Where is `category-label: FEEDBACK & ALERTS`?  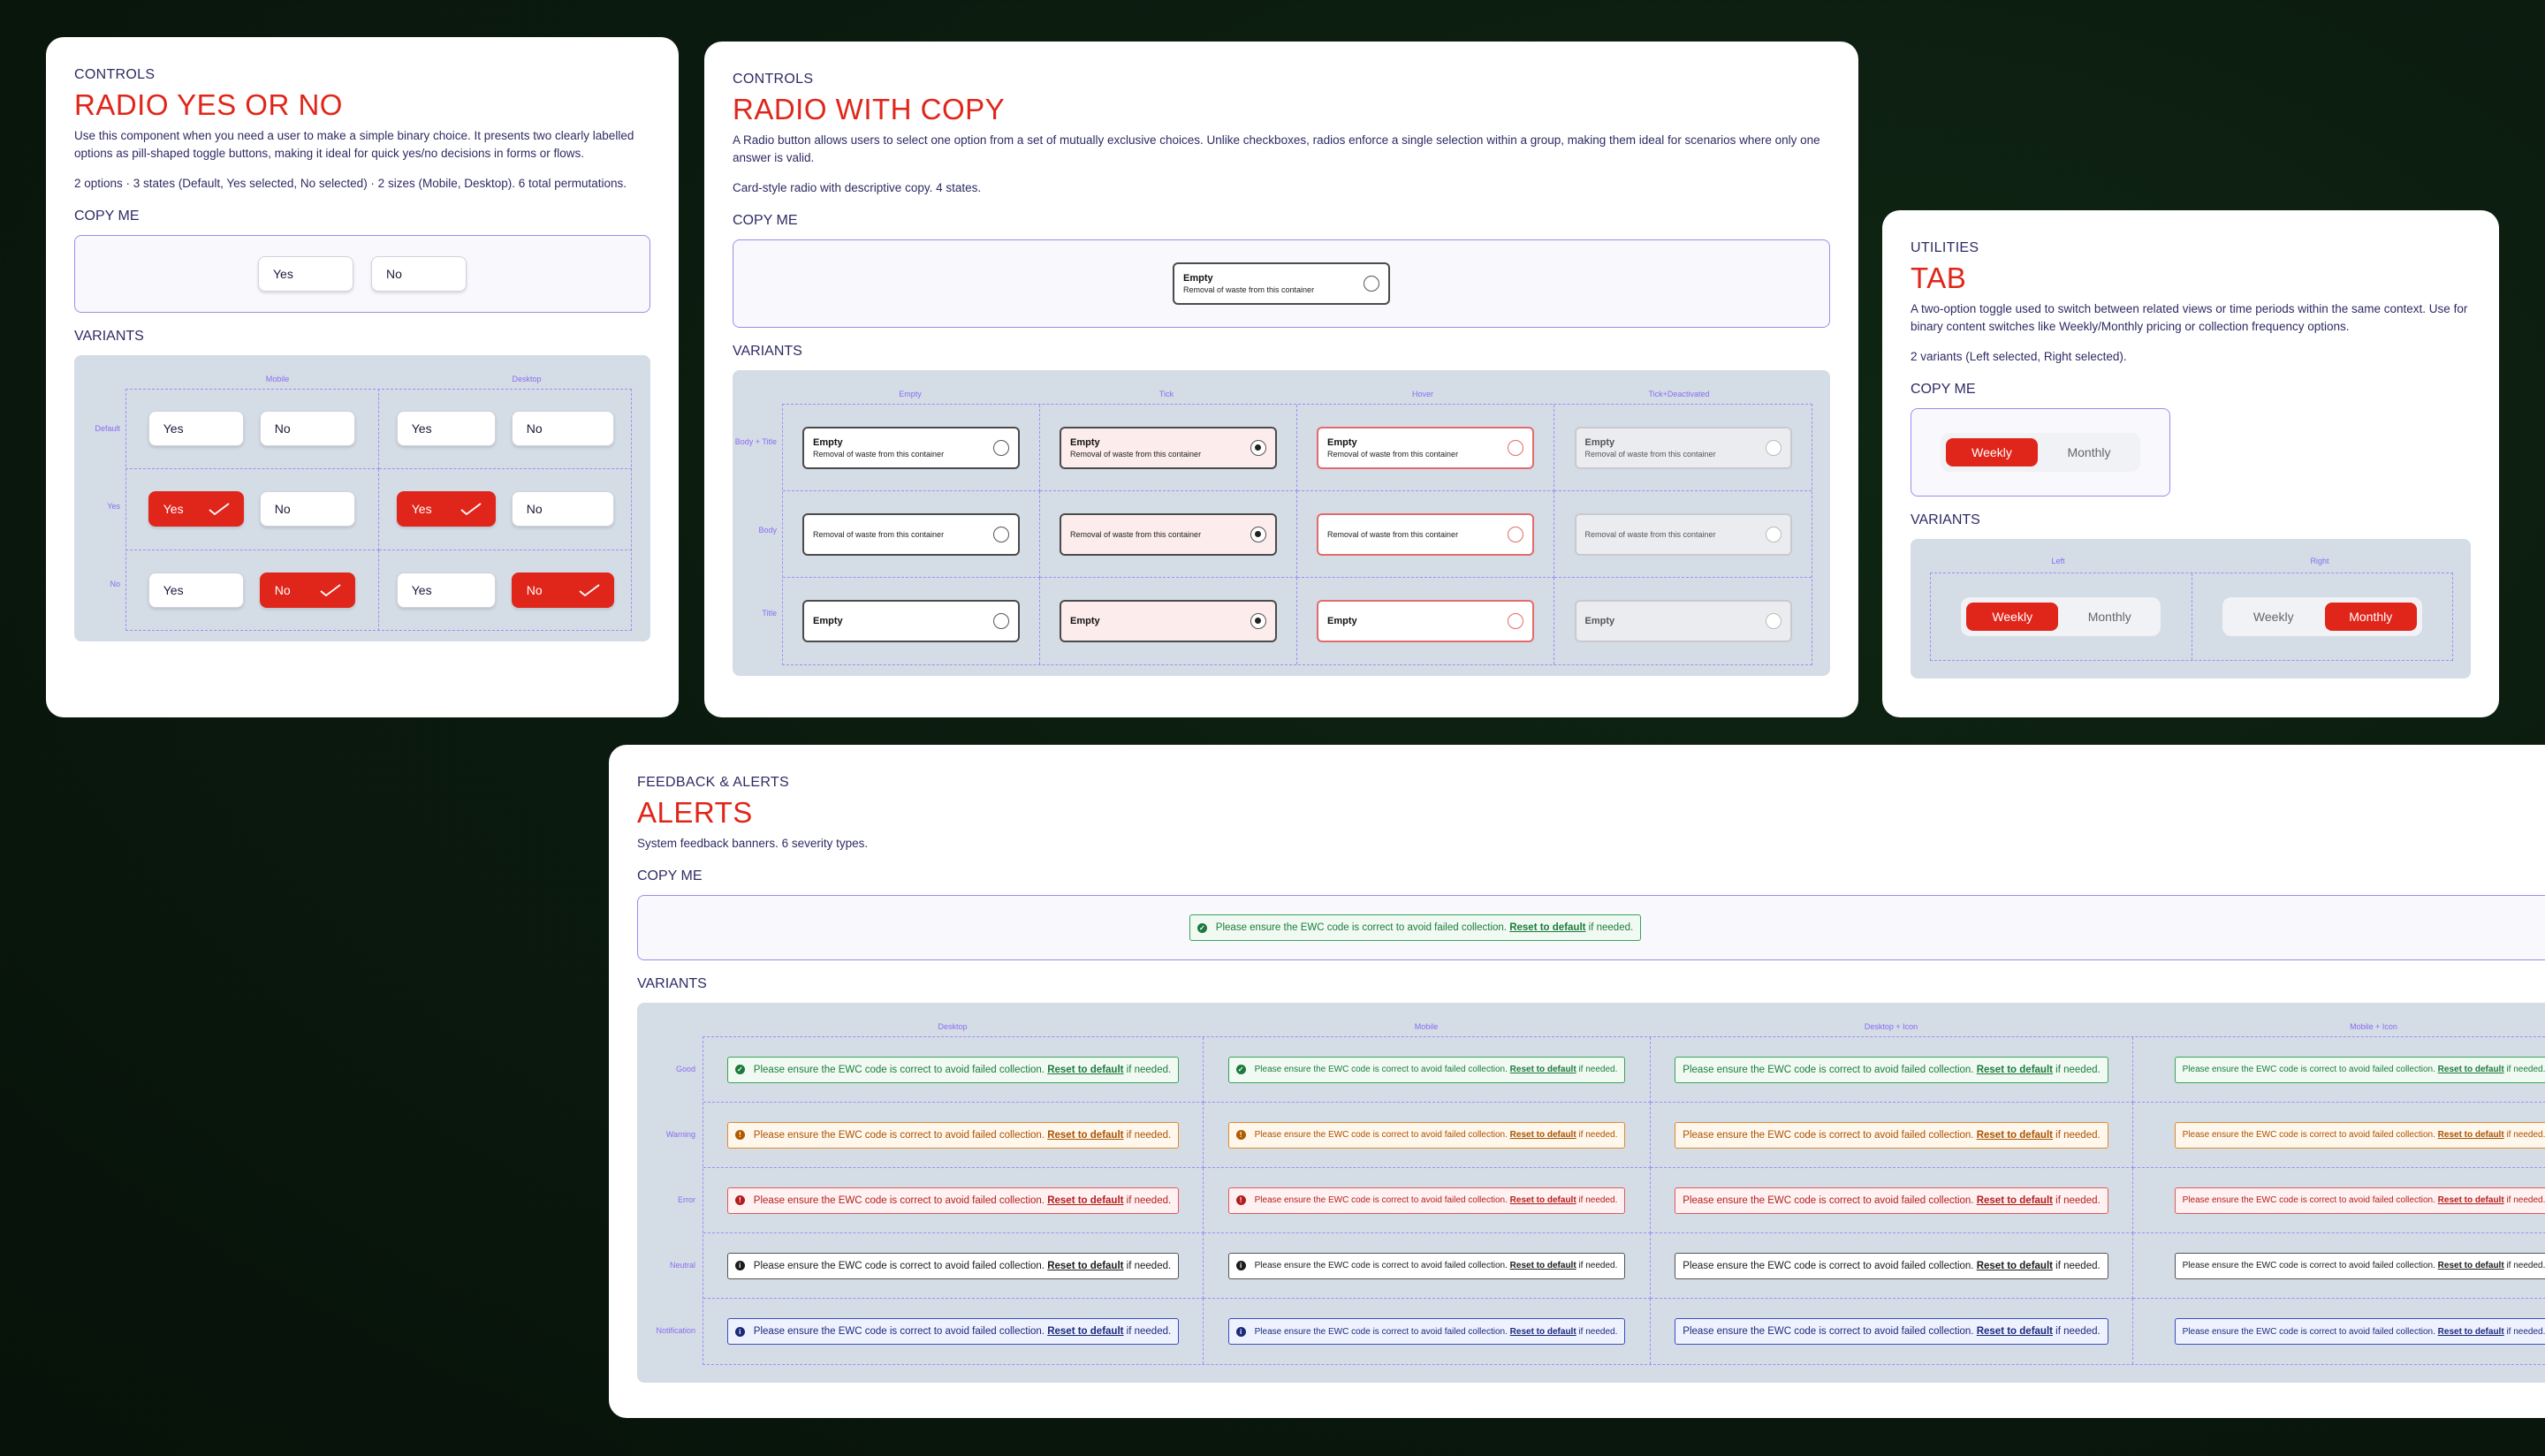
category-label: FEEDBACK & ALERTS is located at coordinates (713, 782).